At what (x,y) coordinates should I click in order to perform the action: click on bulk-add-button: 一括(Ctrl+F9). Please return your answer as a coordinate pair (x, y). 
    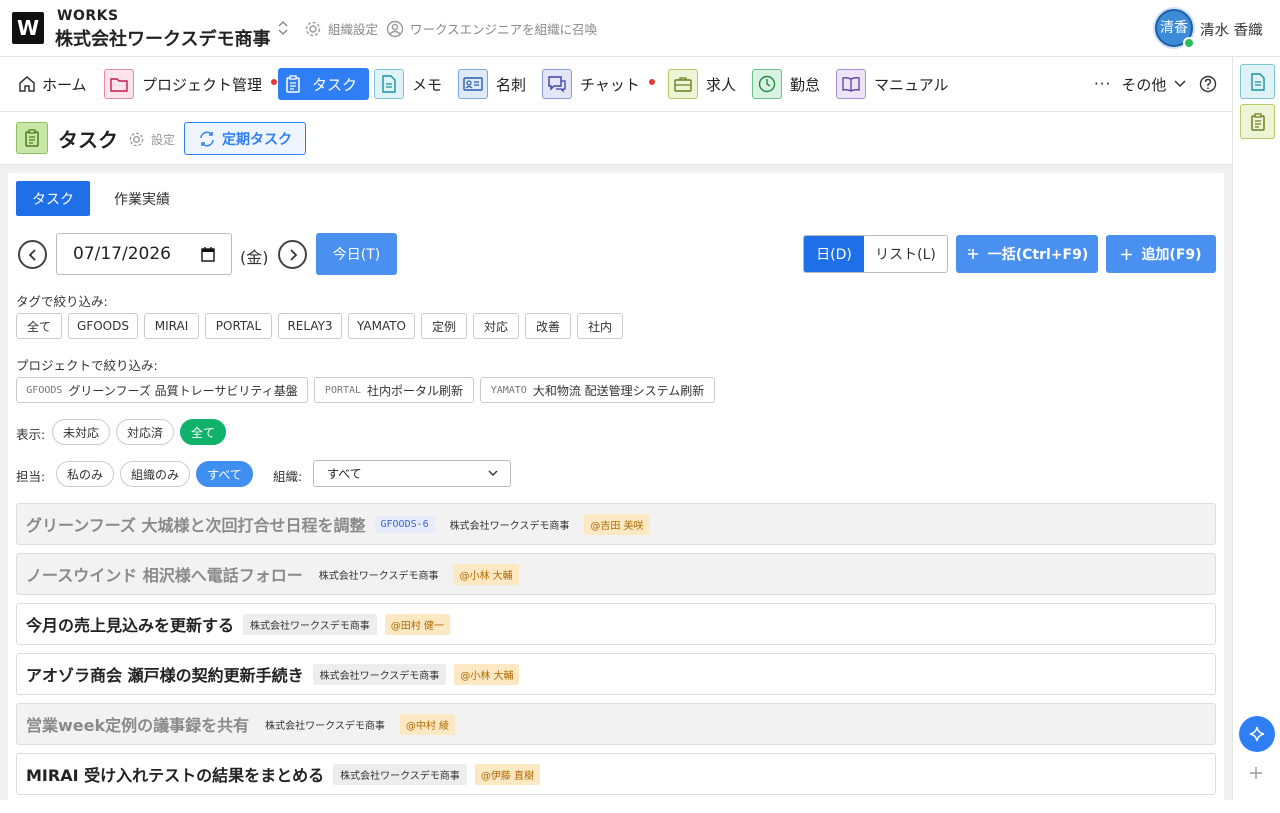
    Looking at the image, I should click on (1027, 254).